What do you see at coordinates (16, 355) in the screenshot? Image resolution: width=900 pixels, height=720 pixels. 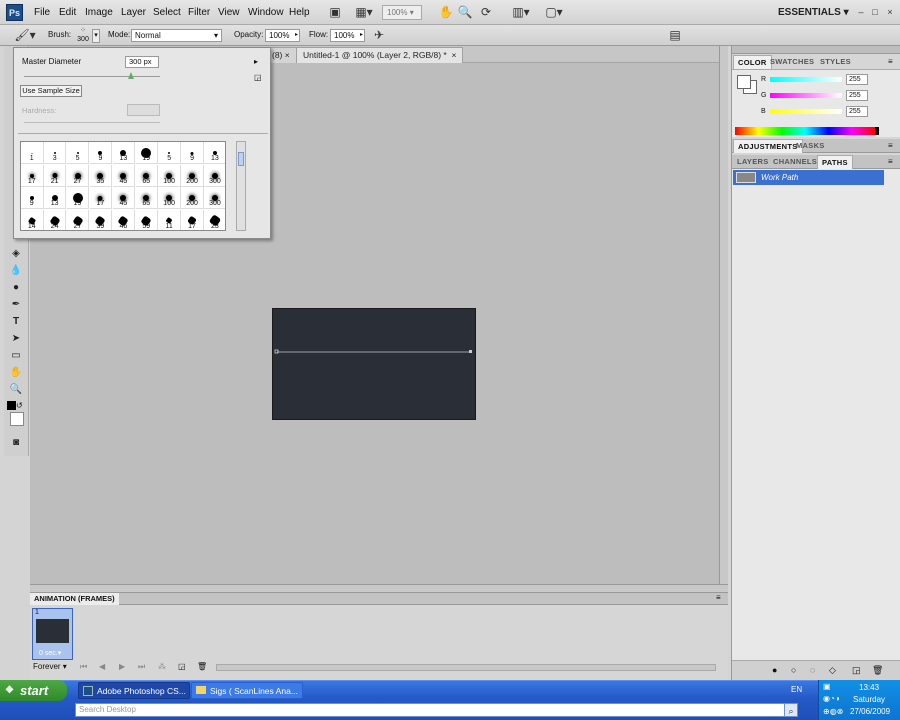 I see `rectangle-tool-icon: ▭` at bounding box center [16, 355].